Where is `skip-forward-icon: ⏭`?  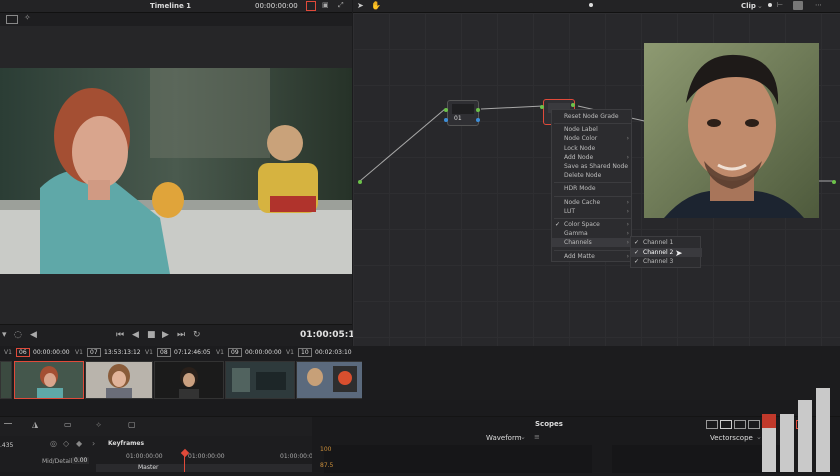
skip-forward-icon: ⏭ is located at coordinates (181, 335).